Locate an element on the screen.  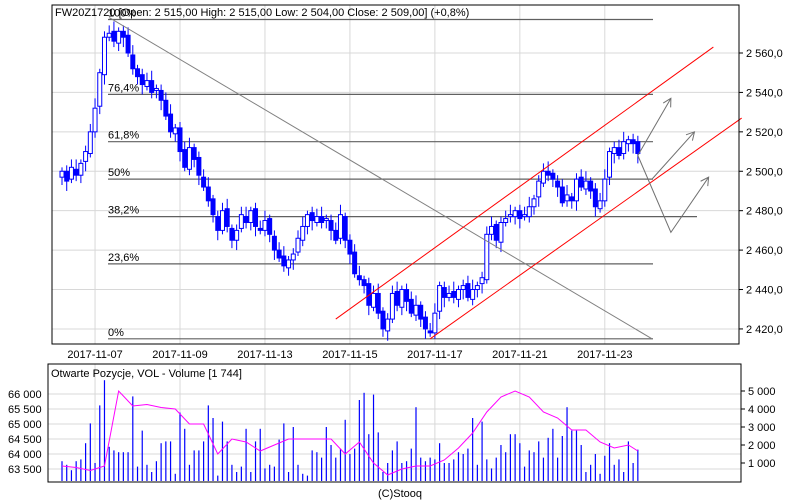
copyright-footer: (C)Stooq is located at coordinates (400, 494).